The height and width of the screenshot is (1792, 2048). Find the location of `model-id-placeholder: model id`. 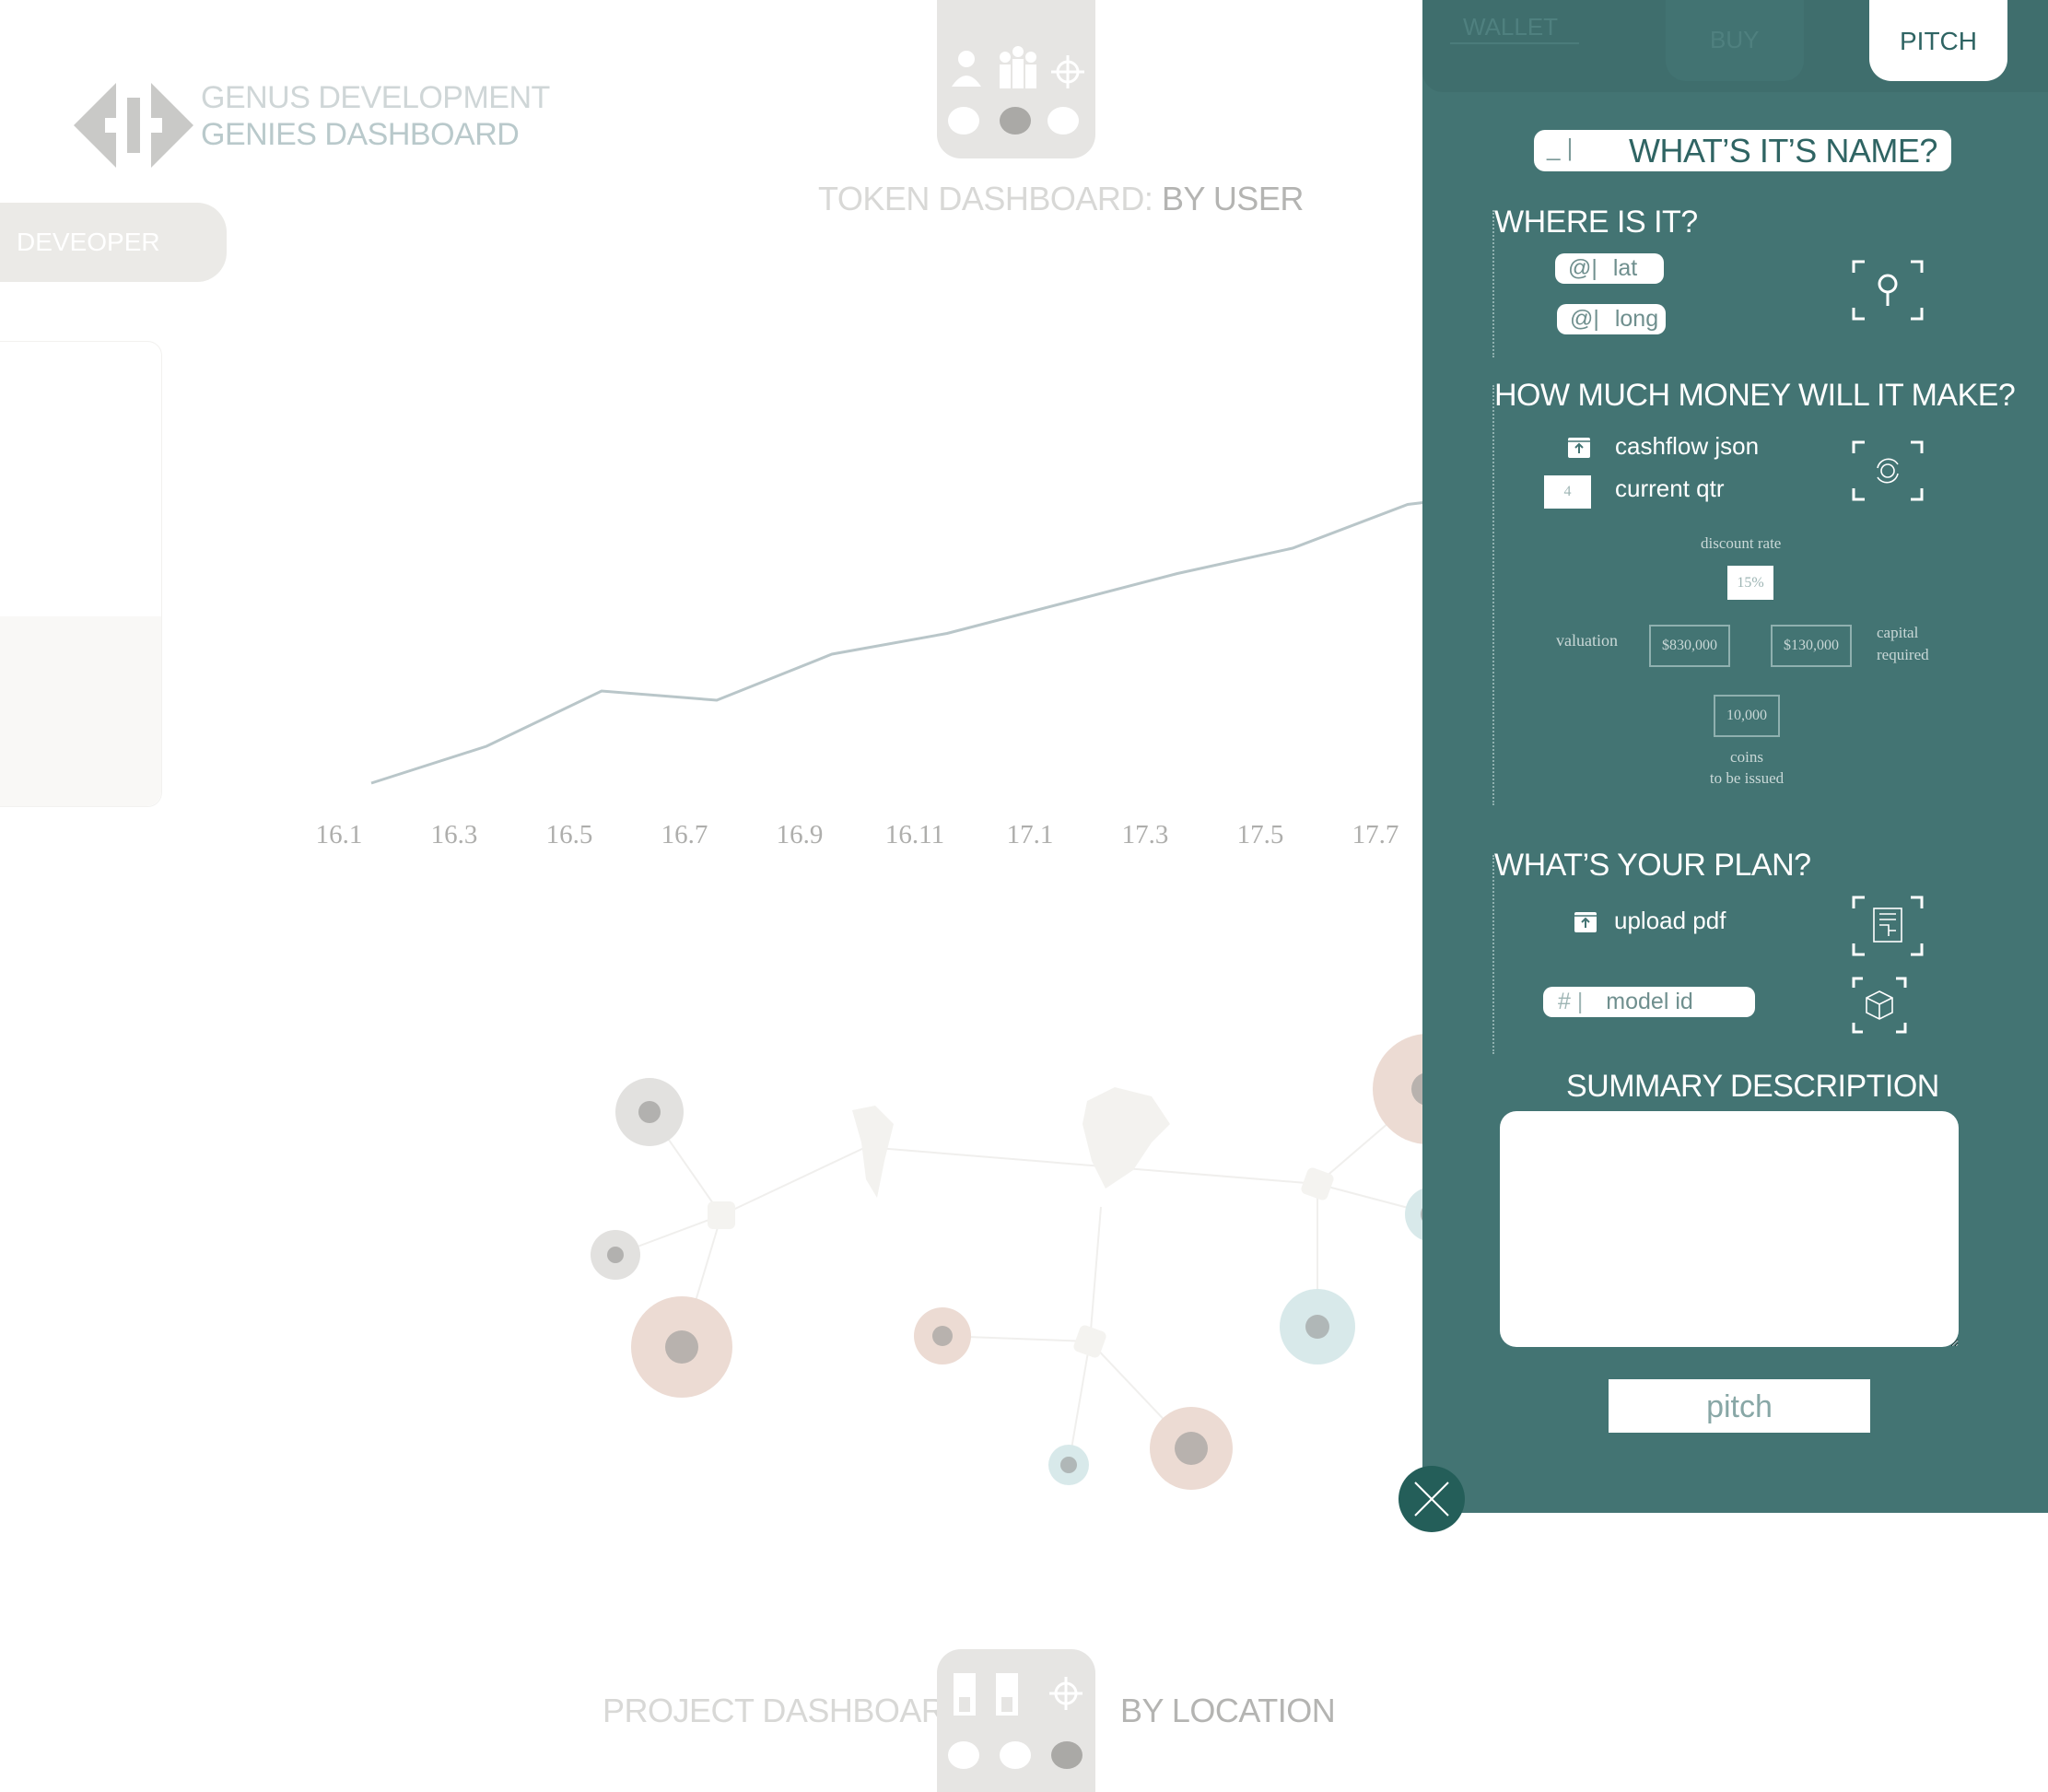

model-id-placeholder: model id is located at coordinates (1649, 1001).